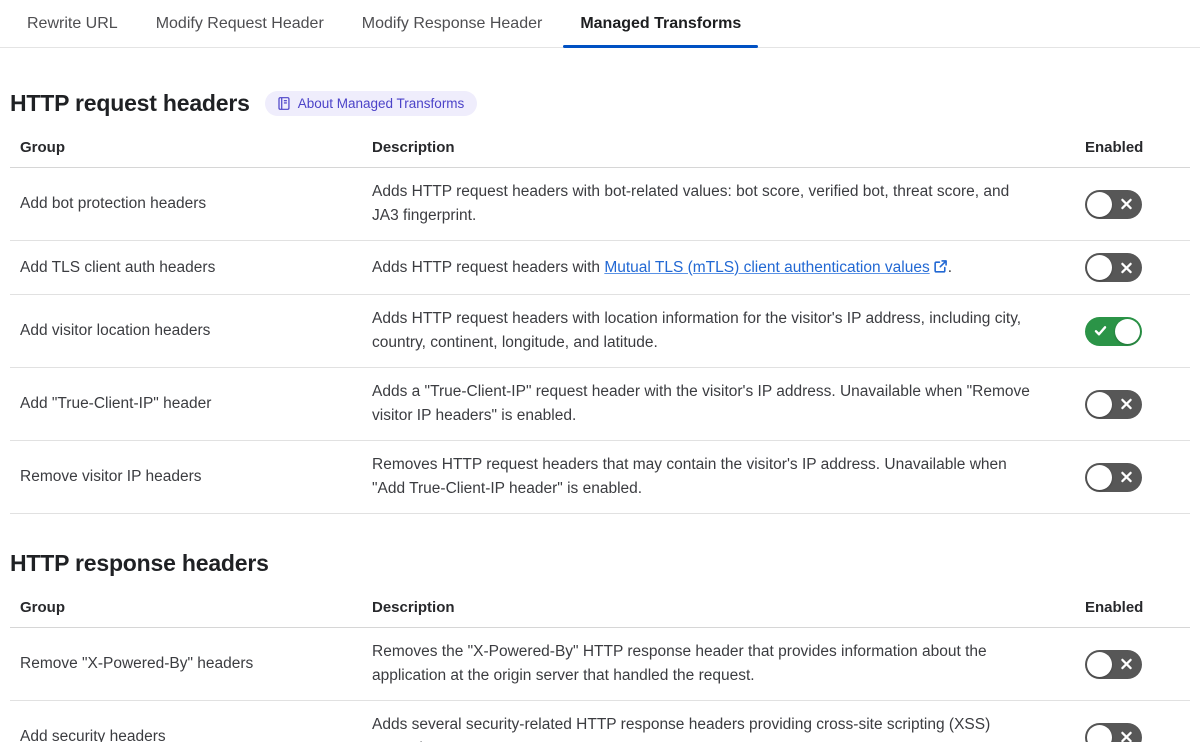  What do you see at coordinates (191, 204) in the screenshot?
I see `group-cell: Add bot protection headers` at bounding box center [191, 204].